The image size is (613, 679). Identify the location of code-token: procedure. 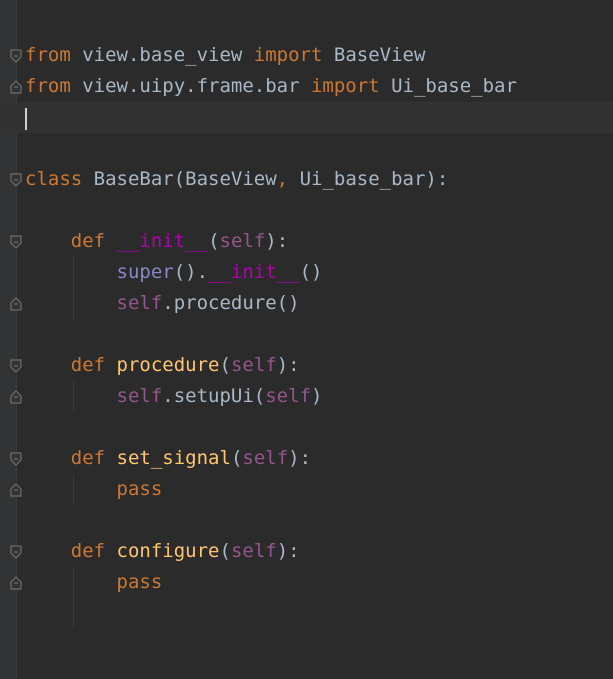
(168, 365).